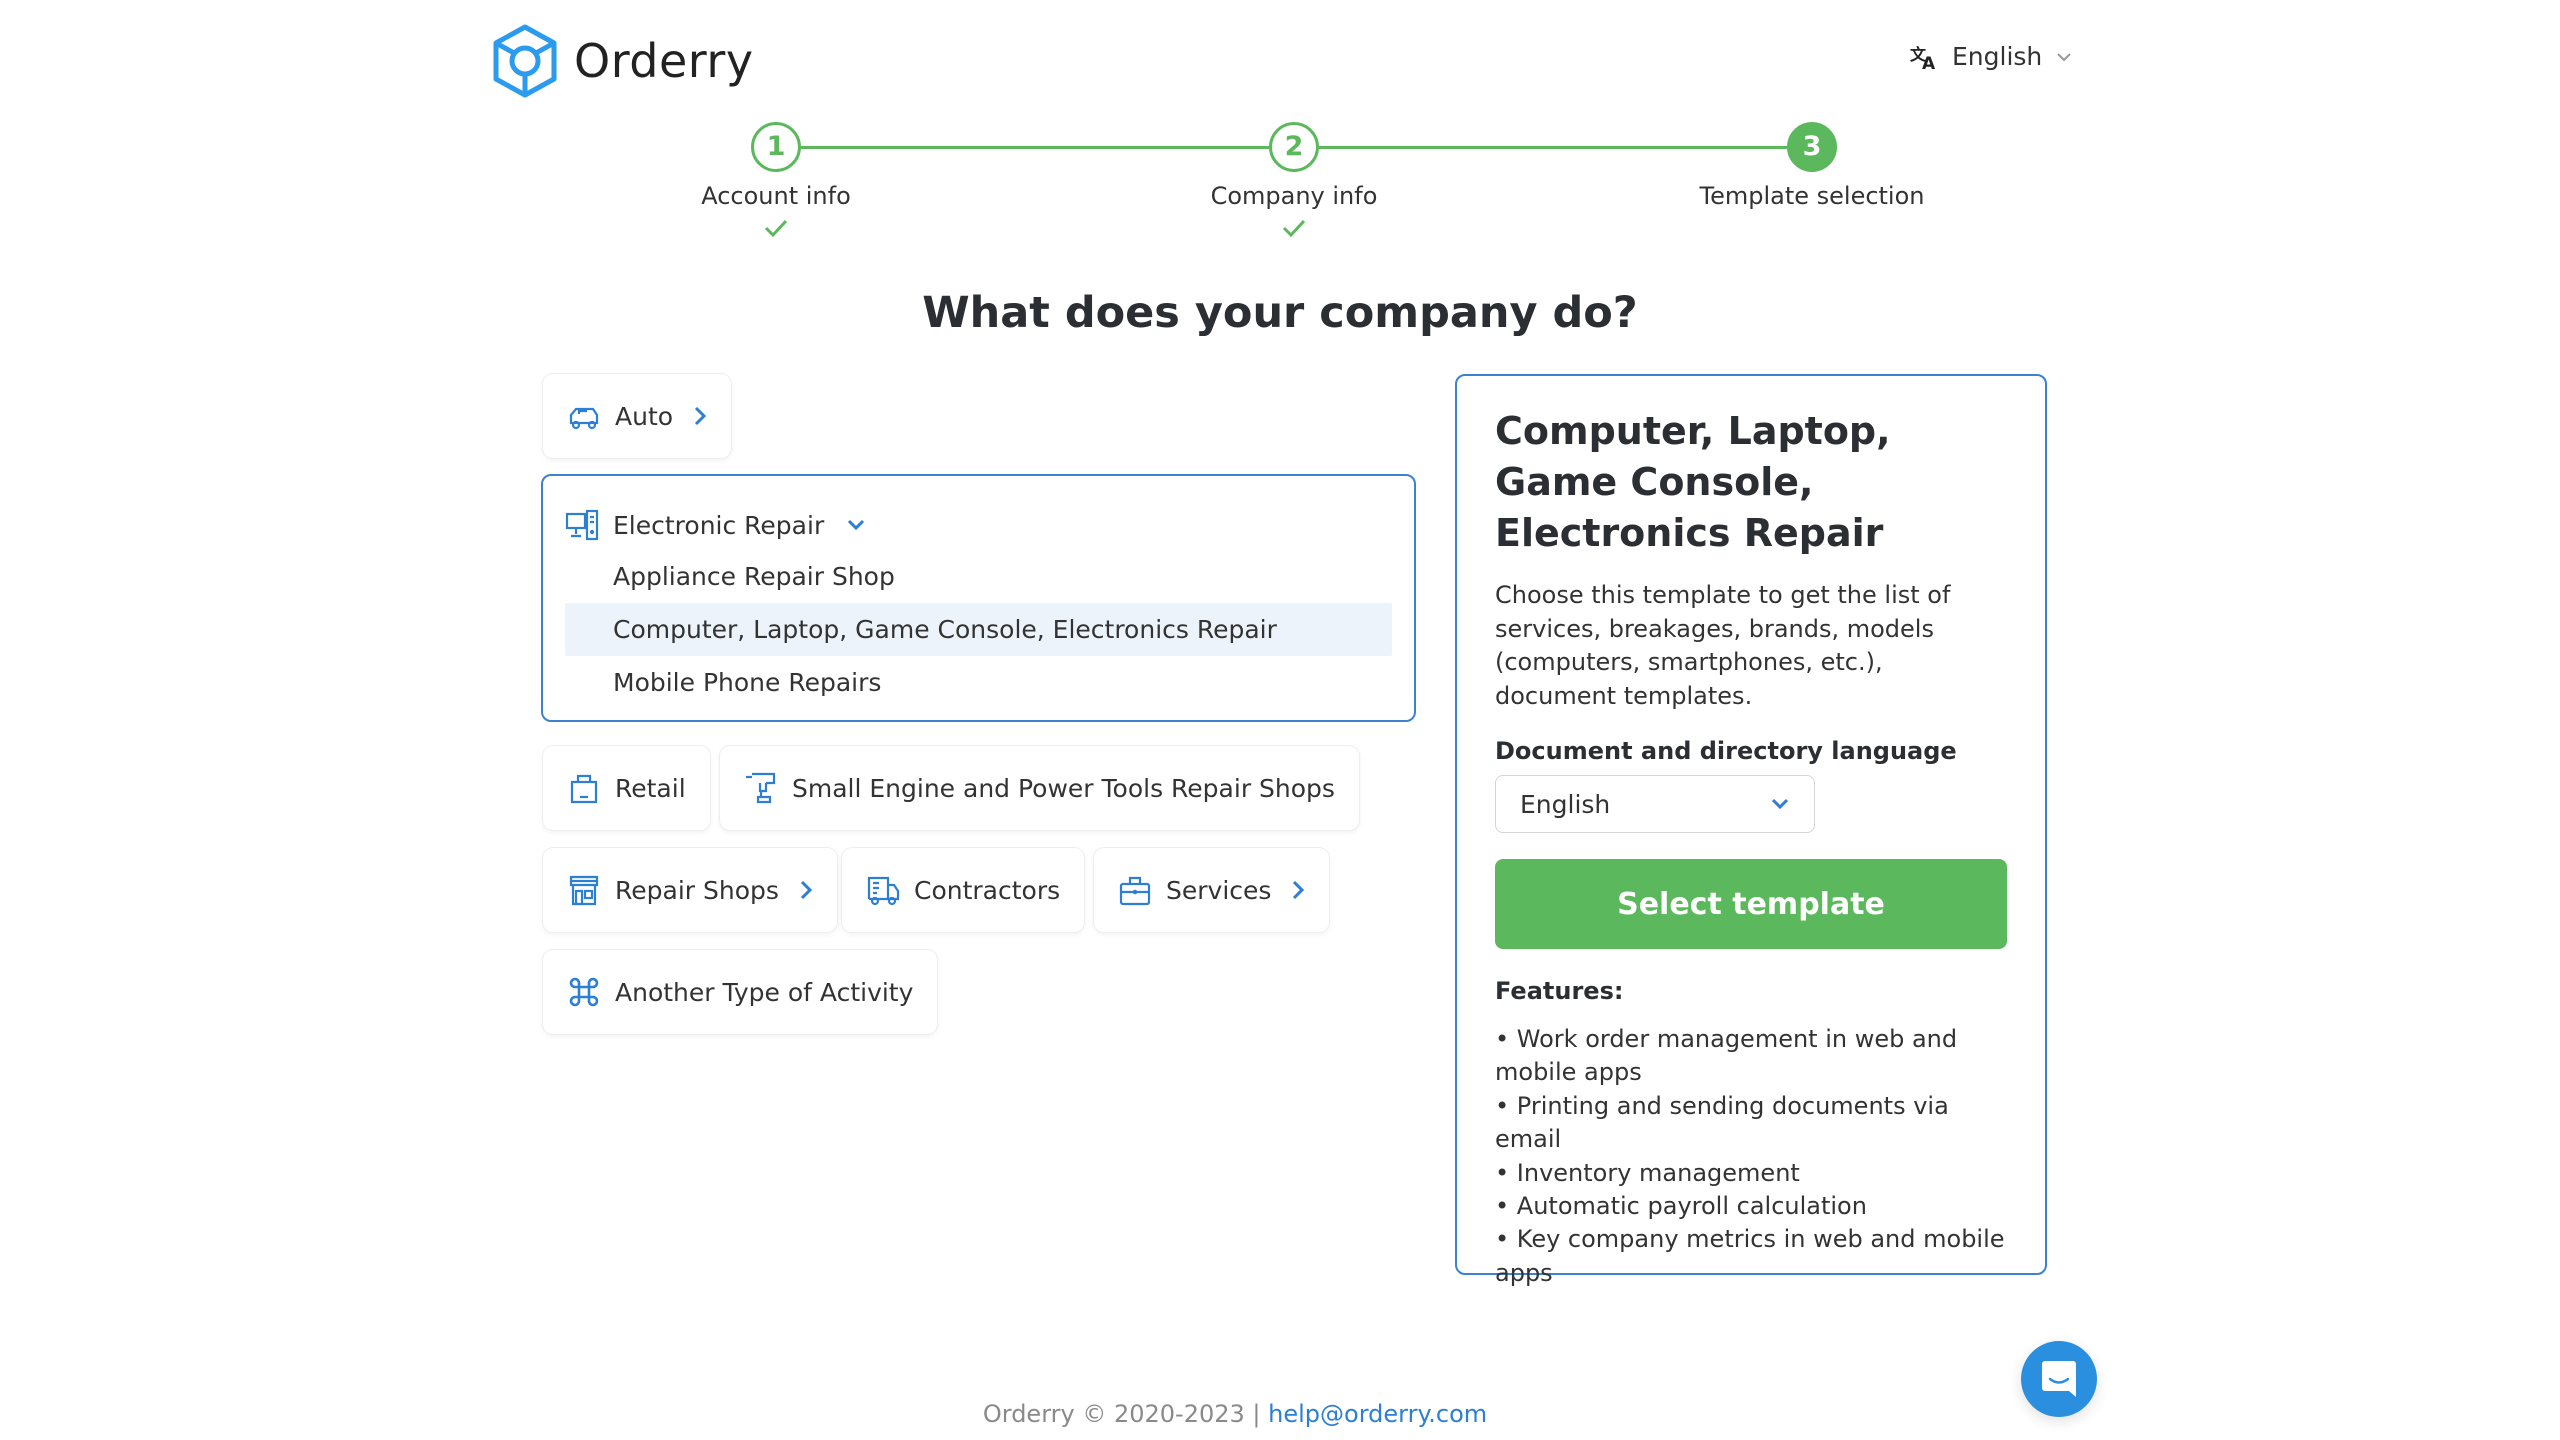  What do you see at coordinates (776, 147) in the screenshot?
I see `step-number: 1` at bounding box center [776, 147].